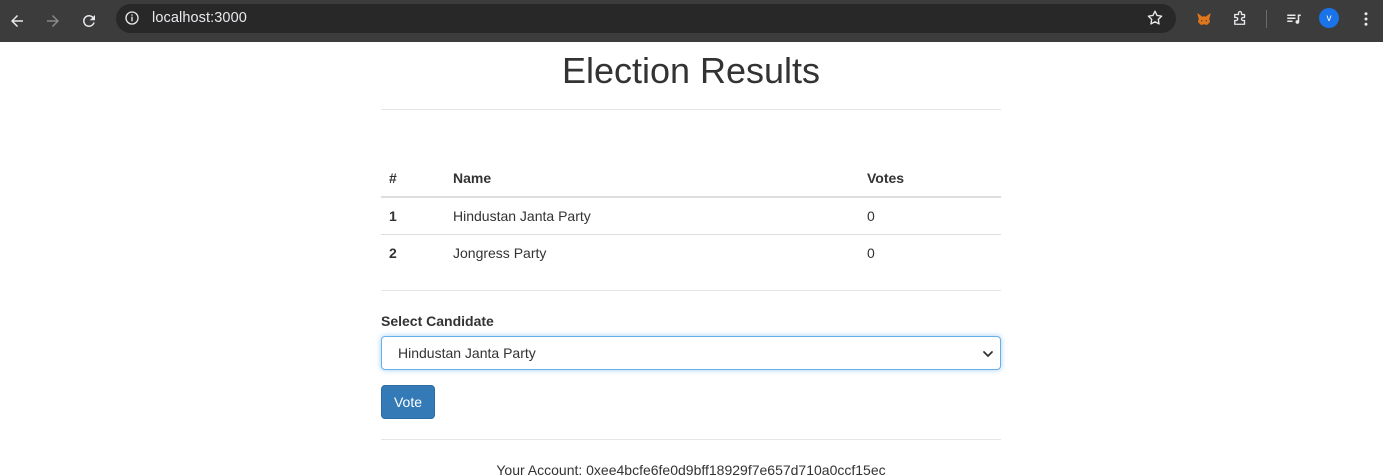 This screenshot has height=475, width=1383. Describe the element at coordinates (691, 439) in the screenshot. I see `form-divider` at that location.